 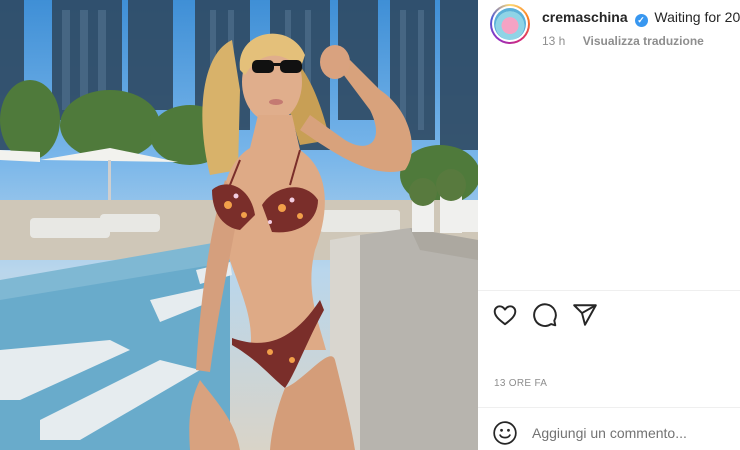 What do you see at coordinates (632, 433) in the screenshot?
I see `comment-input` at bounding box center [632, 433].